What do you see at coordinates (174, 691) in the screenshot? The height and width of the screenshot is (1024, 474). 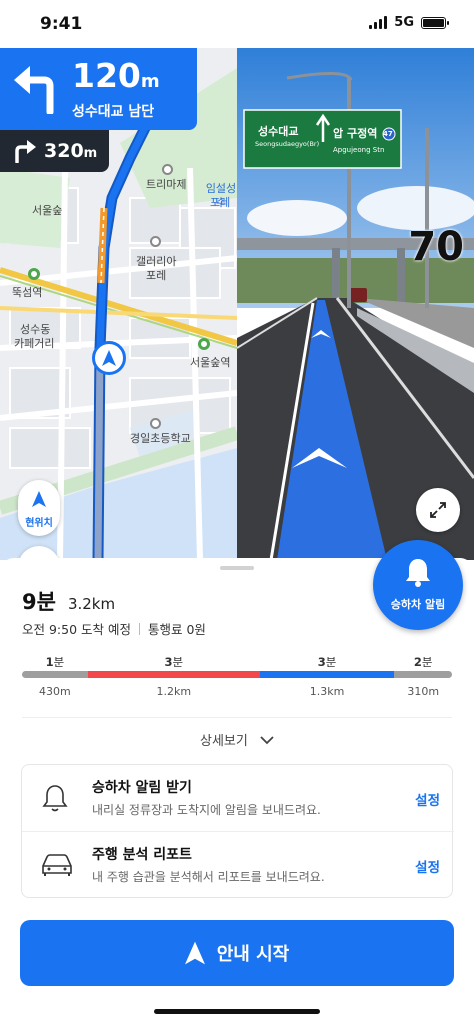 I see `segment-distance: 1.2km` at bounding box center [174, 691].